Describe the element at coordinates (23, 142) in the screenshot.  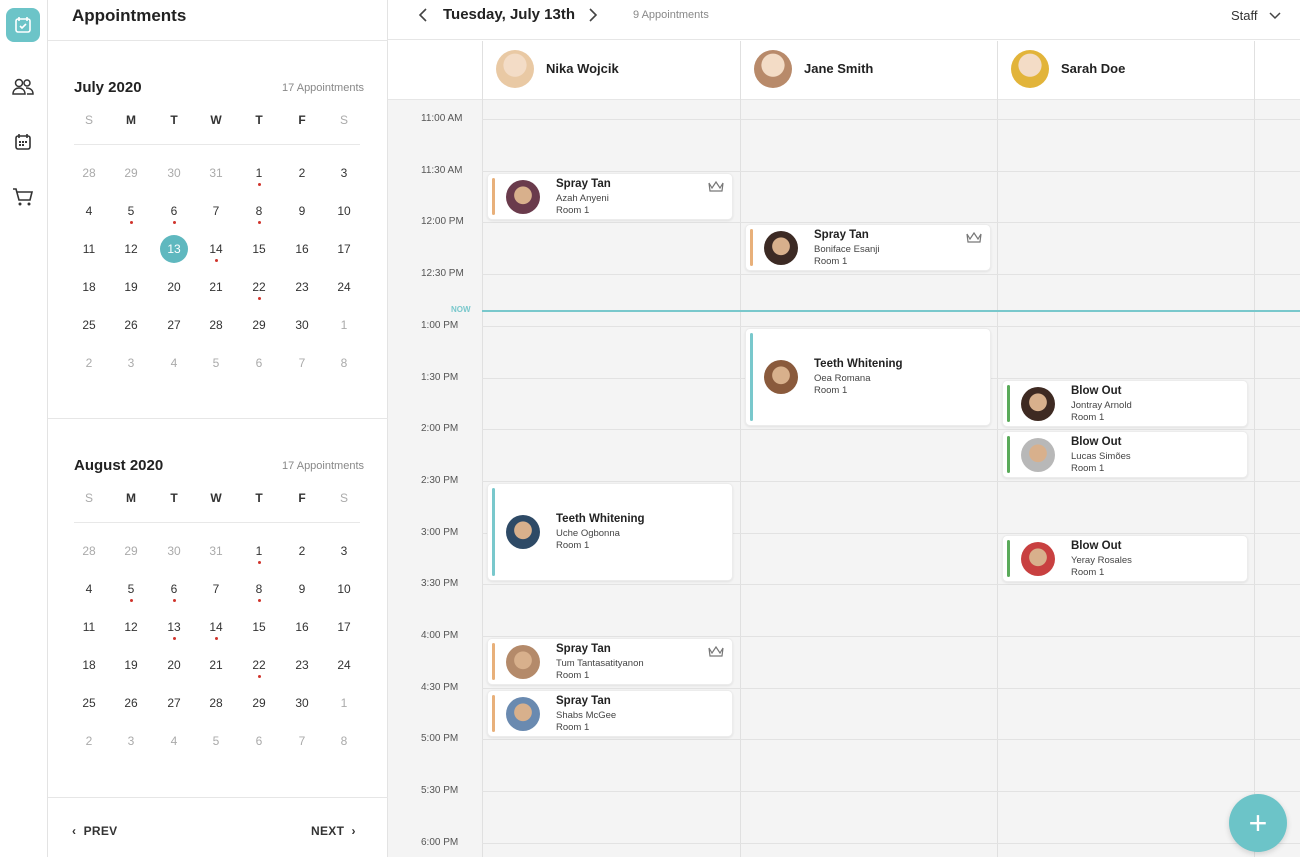
I see `calendar-grid-icon` at that location.